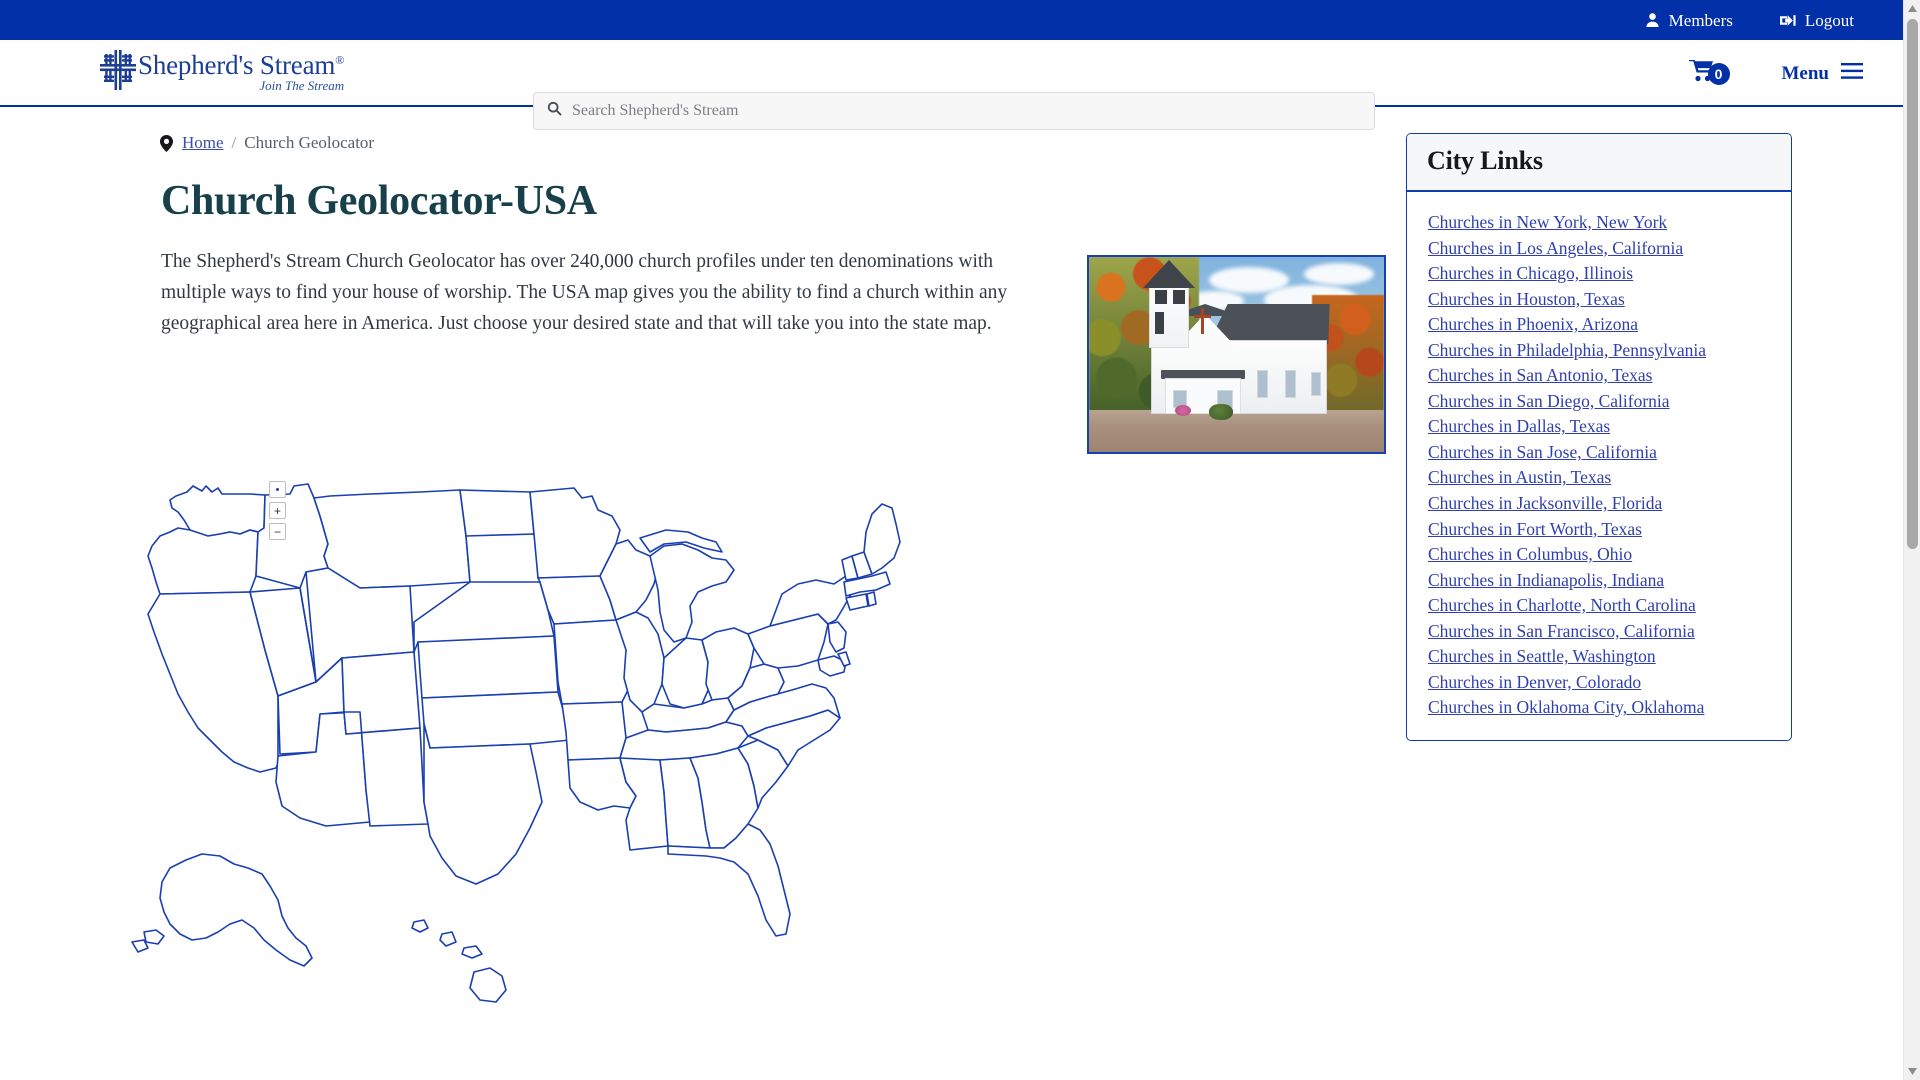 The width and height of the screenshot is (1920, 1080). Describe the element at coordinates (1599, 555) in the screenshot. I see `city-link: Churches in Columbus, Ohio` at that location.